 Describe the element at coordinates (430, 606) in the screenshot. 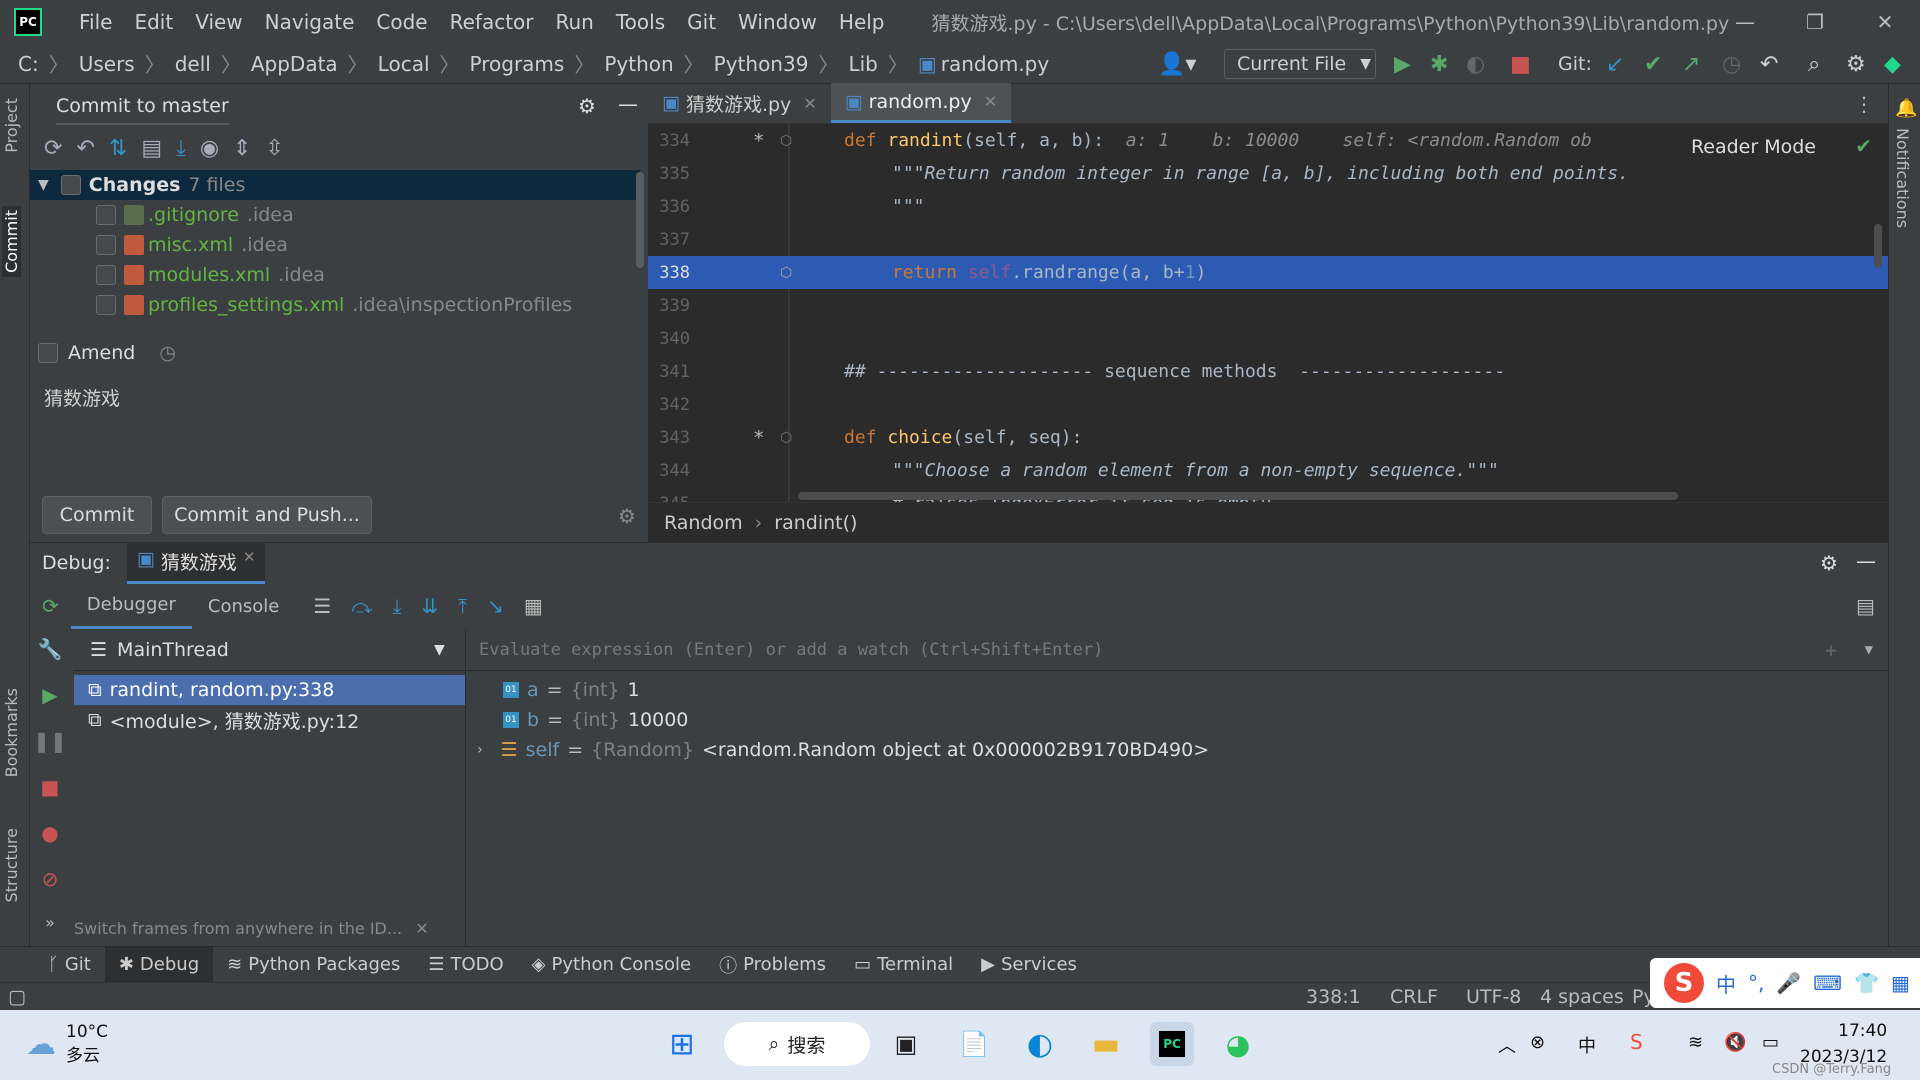

I see `step-into-my-code-icon: ⇊` at that location.